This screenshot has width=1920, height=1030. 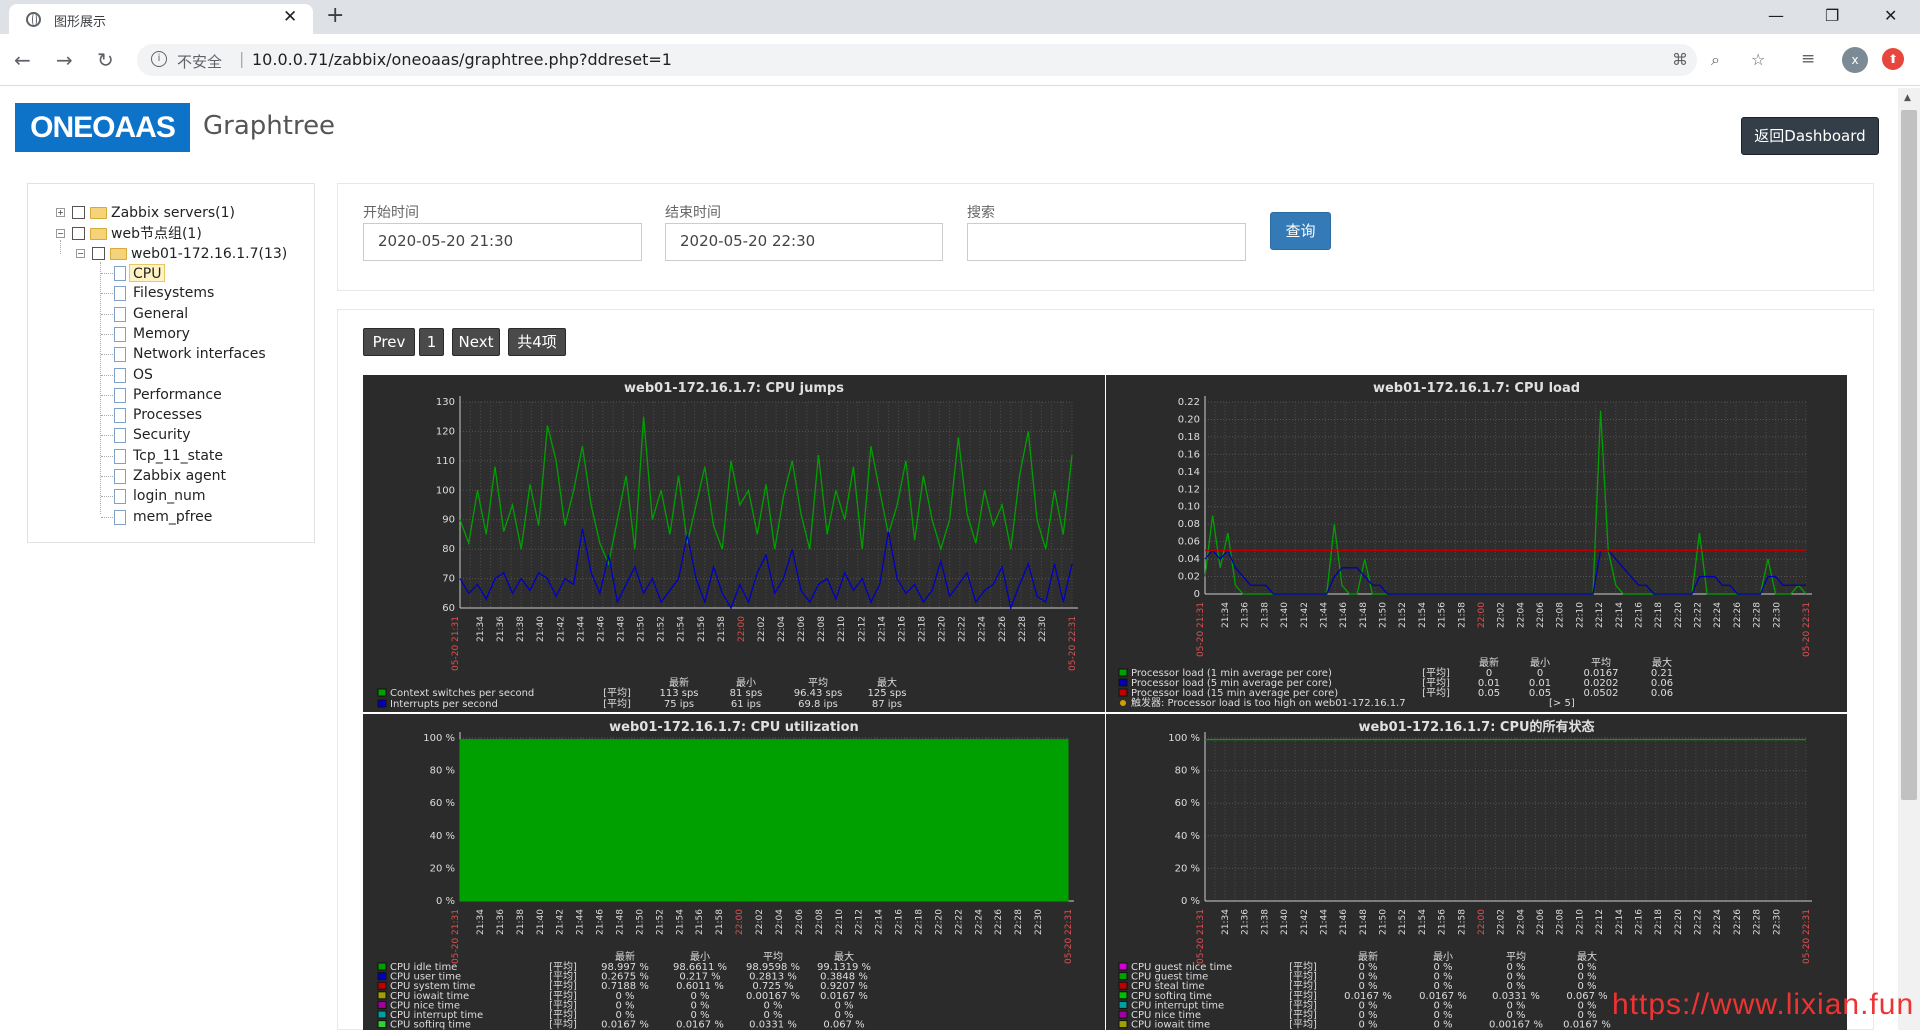 I want to click on watermark: https://www.lixian.fun, so click(x=1763, y=1004).